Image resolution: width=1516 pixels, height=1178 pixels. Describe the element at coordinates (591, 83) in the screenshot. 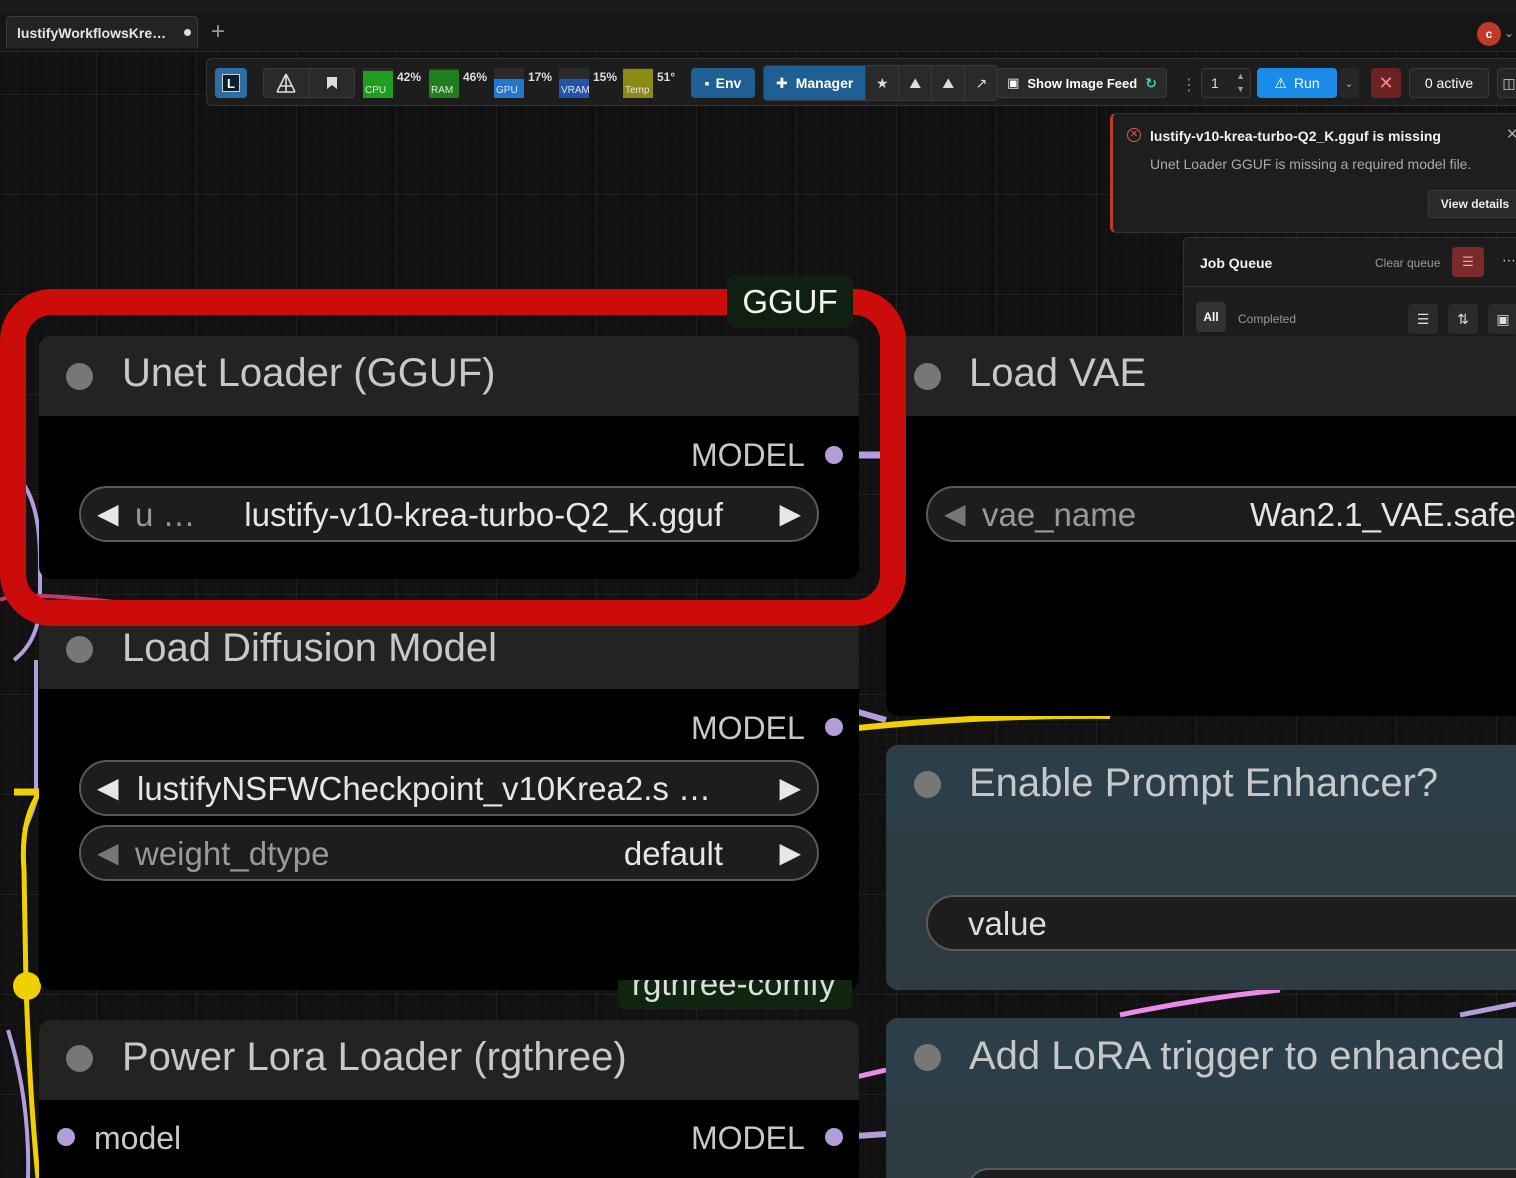

I see `meter-vram: VRAM 15%` at that location.